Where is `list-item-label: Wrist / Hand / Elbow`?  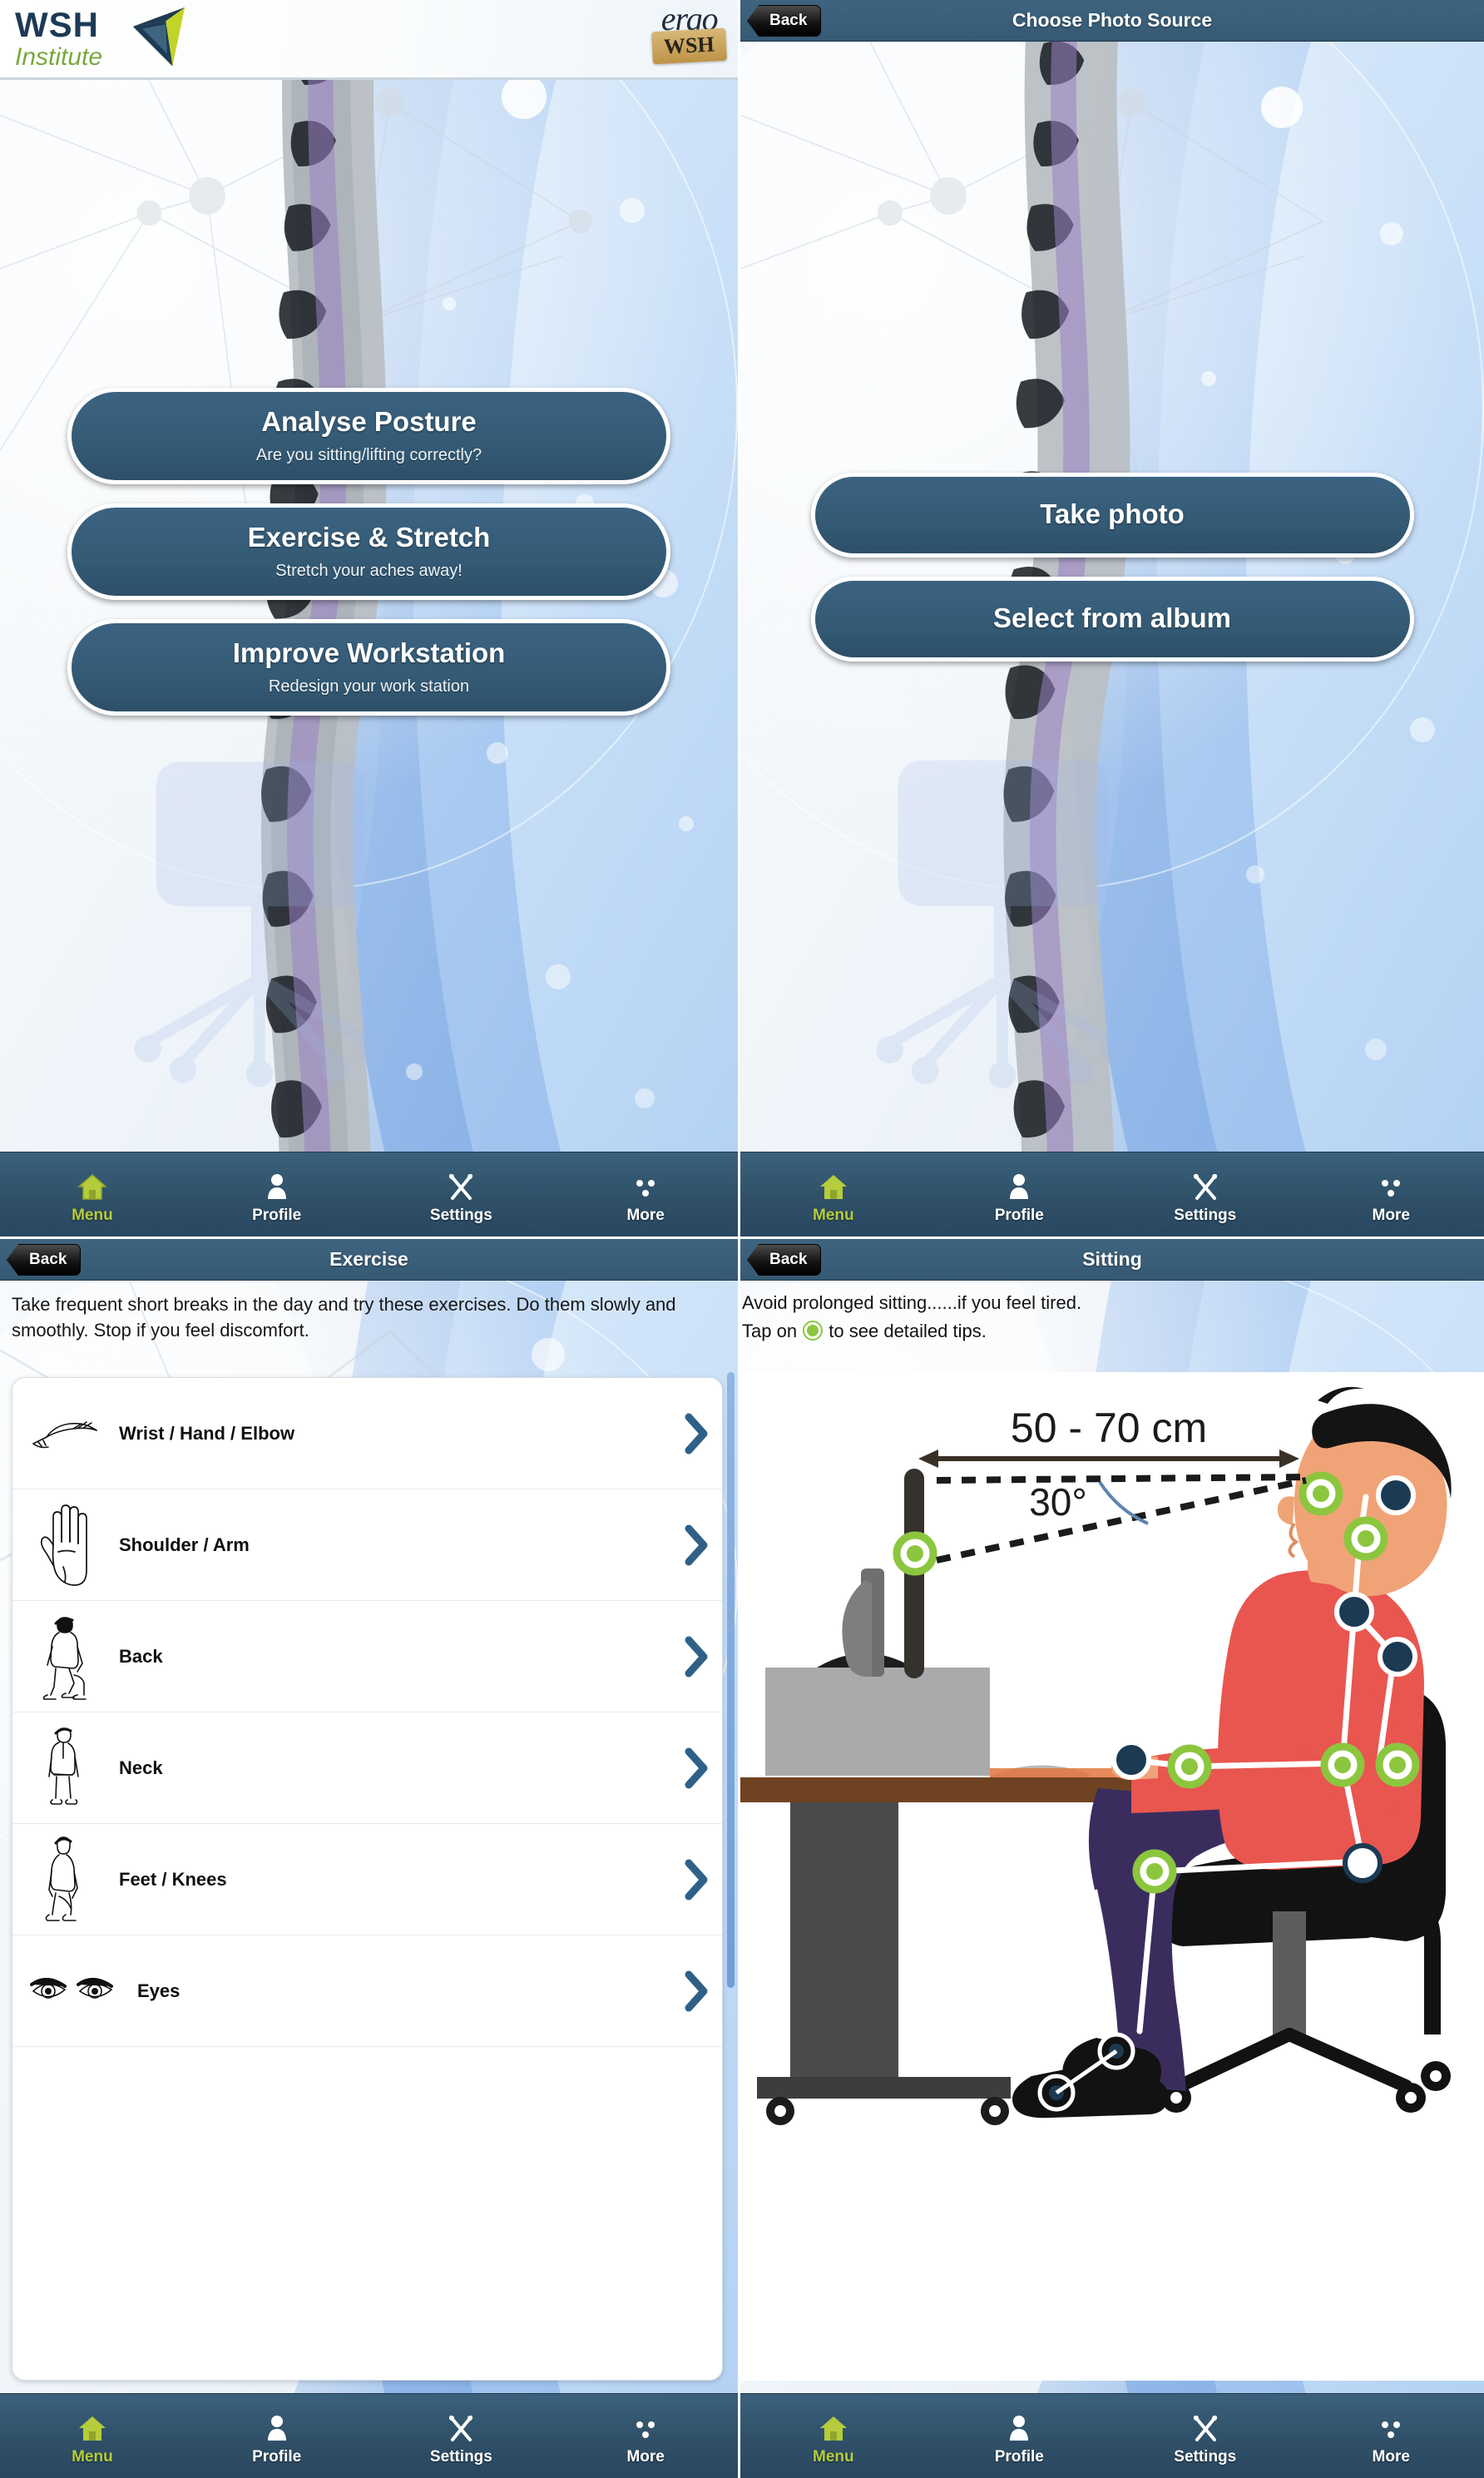
list-item-label: Wrist / Hand / Elbow is located at coordinates (207, 1433).